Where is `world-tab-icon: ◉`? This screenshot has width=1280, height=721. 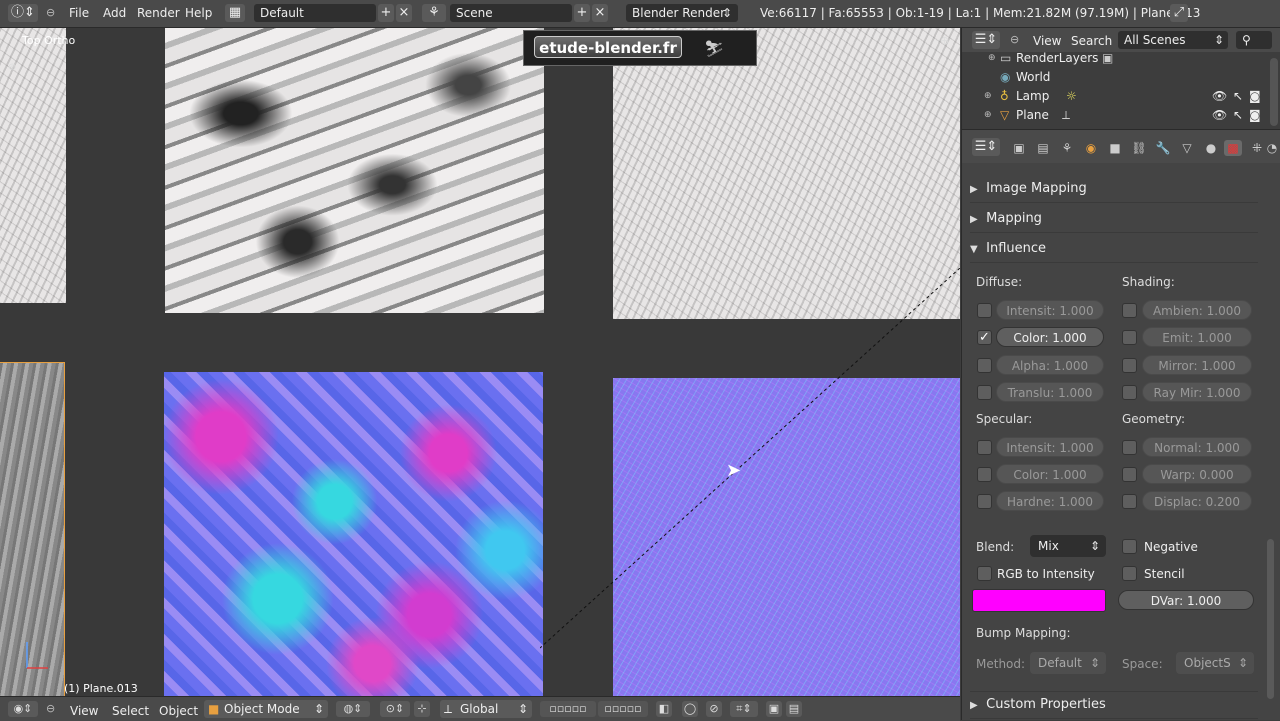 world-tab-icon: ◉ is located at coordinates (1091, 148).